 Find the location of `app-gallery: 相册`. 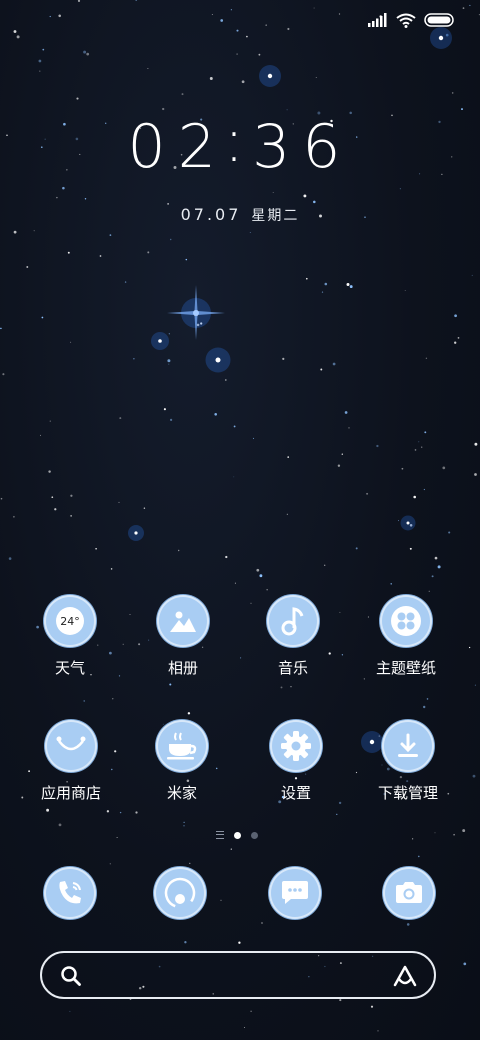

app-gallery: 相册 is located at coordinates (183, 636).